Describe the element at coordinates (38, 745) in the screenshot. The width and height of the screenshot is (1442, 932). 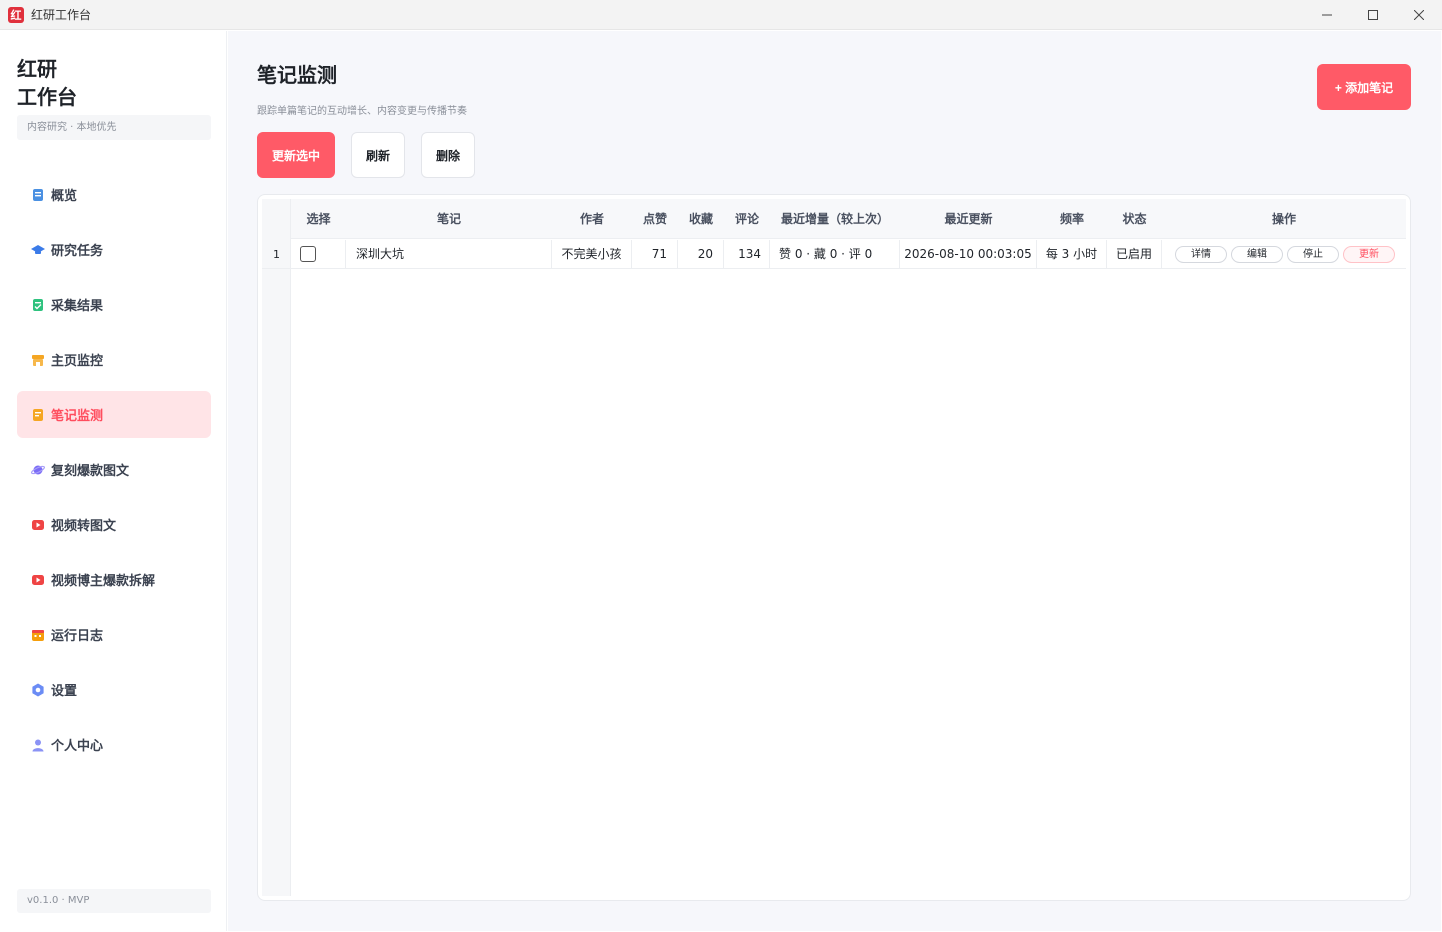
I see `user-icon` at that location.